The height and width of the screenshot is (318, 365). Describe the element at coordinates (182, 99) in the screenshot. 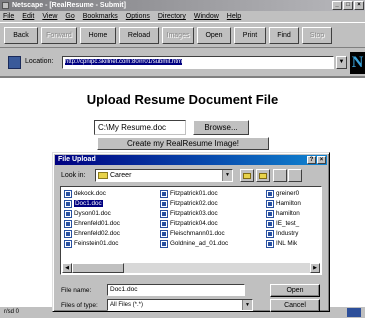

I see `page-title: Upload Resume Document File` at that location.